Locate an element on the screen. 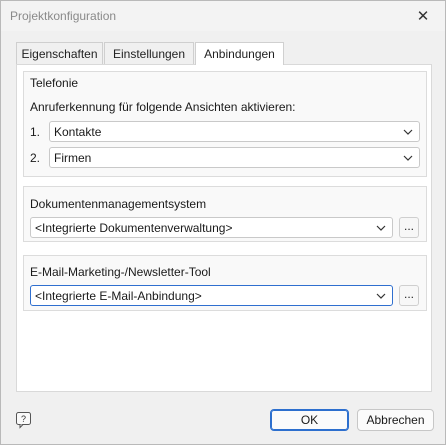  caller-id-view-1-select: Kontakte is located at coordinates (234, 131).